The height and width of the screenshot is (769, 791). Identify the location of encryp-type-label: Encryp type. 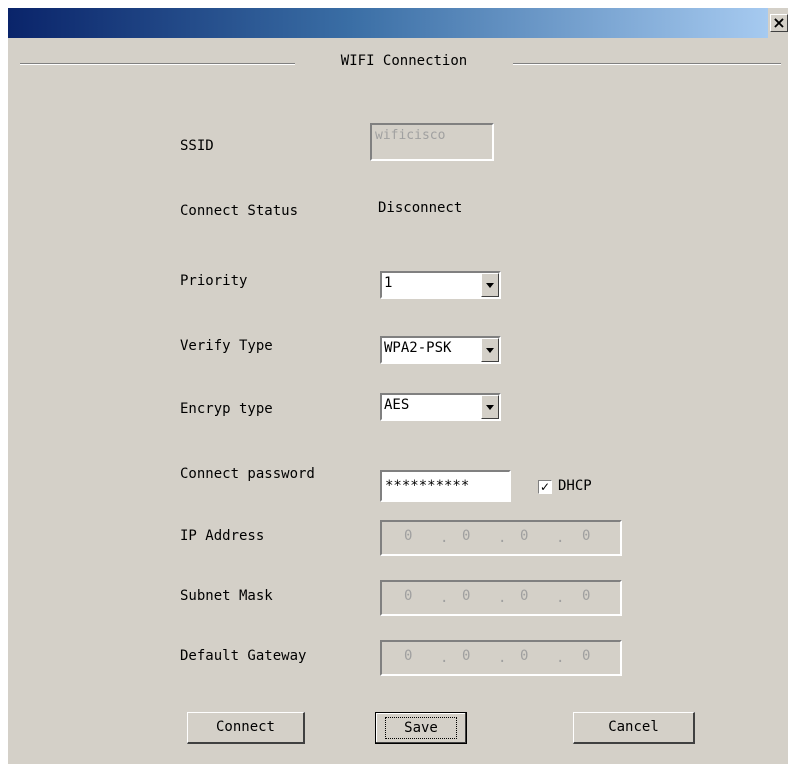
(226, 409).